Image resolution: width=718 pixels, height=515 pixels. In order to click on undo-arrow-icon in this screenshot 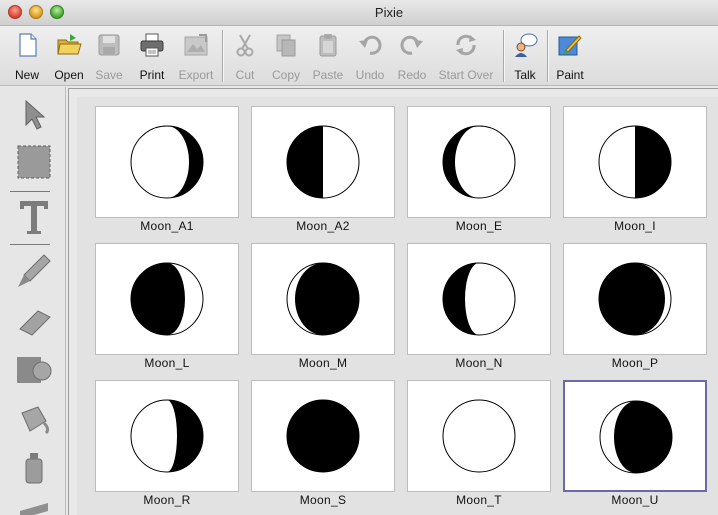, I will do `click(370, 45)`.